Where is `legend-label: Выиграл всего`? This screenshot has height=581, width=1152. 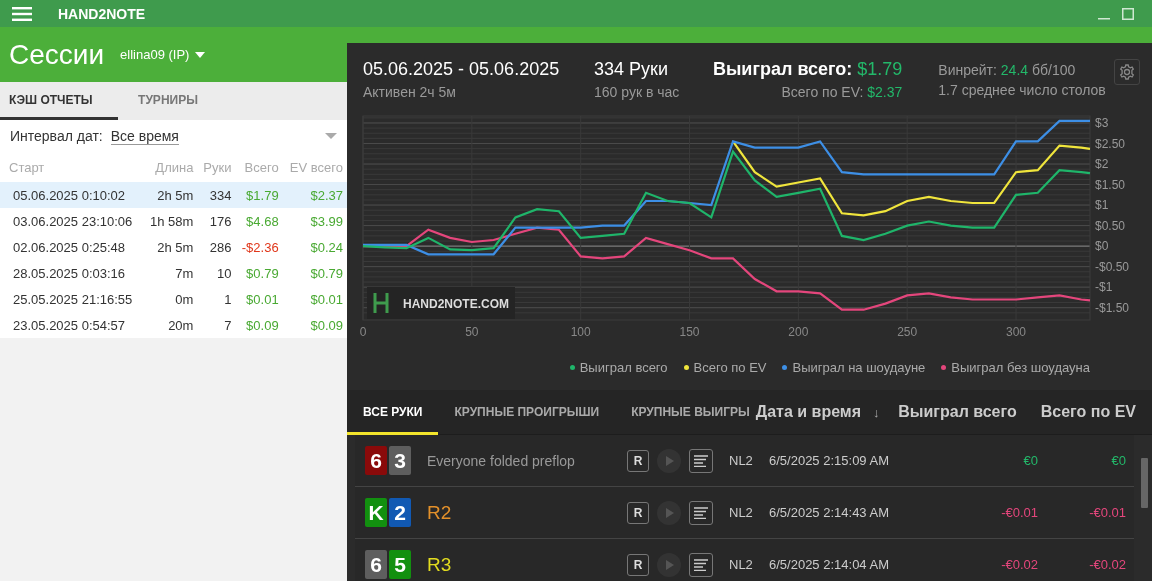
legend-label: Выиграл всего is located at coordinates (623, 367).